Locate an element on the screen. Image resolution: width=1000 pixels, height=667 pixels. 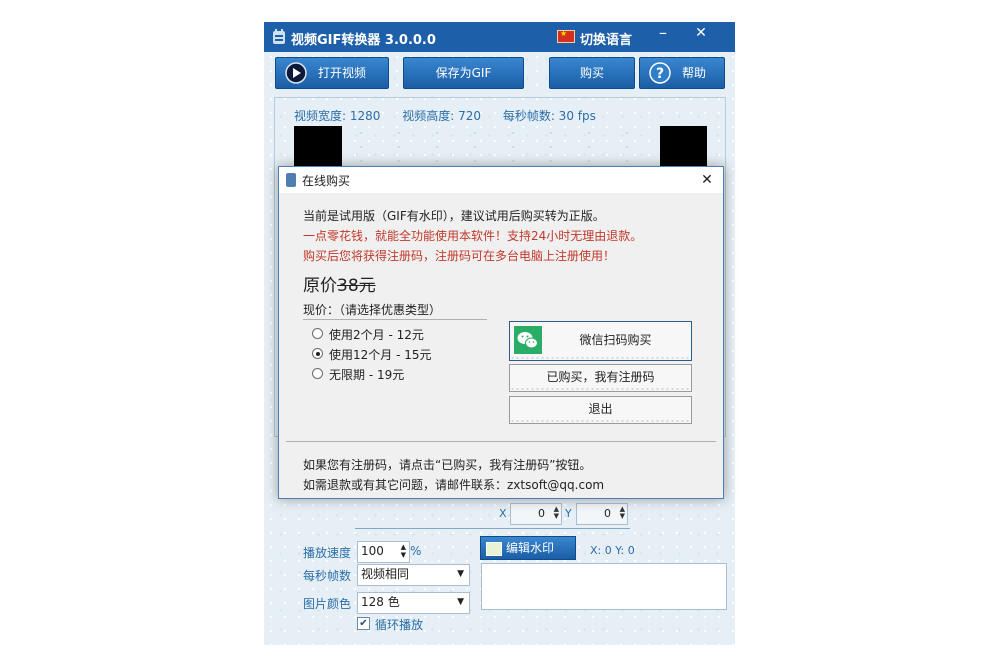
edit-watermark-label: 编辑水印 is located at coordinates (530, 548).